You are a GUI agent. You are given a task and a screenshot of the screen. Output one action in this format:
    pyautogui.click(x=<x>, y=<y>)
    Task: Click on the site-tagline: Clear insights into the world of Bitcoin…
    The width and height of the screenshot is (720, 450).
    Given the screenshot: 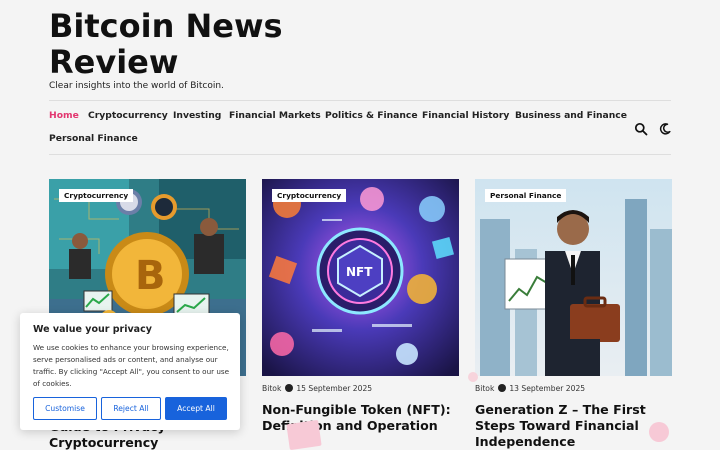 What is the action you would take?
    pyautogui.click(x=136, y=86)
    